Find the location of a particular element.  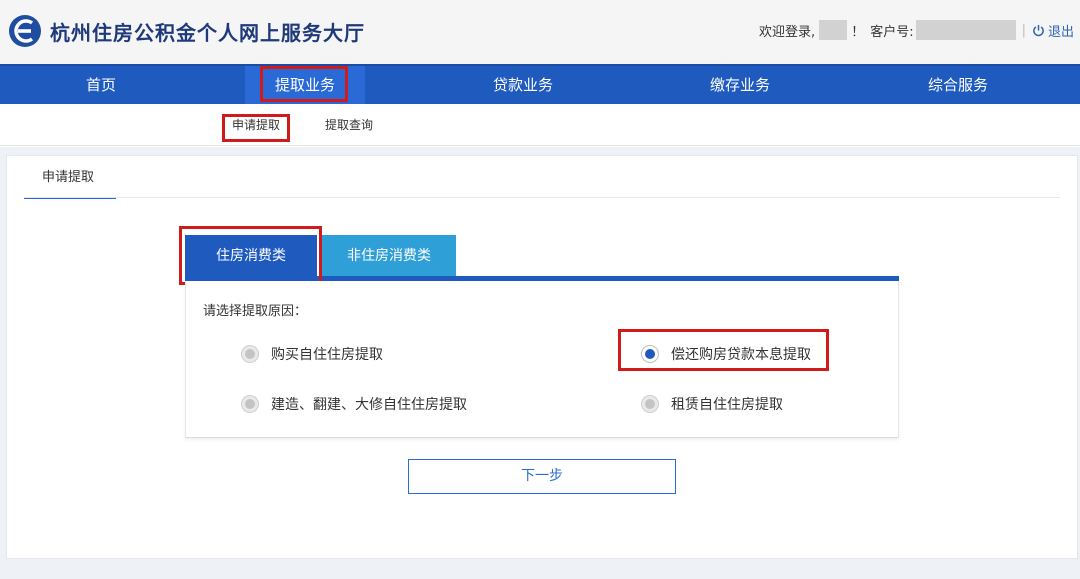

option-repay-mortgage: 偿还购房贷款本息提取 is located at coordinates (726, 354).